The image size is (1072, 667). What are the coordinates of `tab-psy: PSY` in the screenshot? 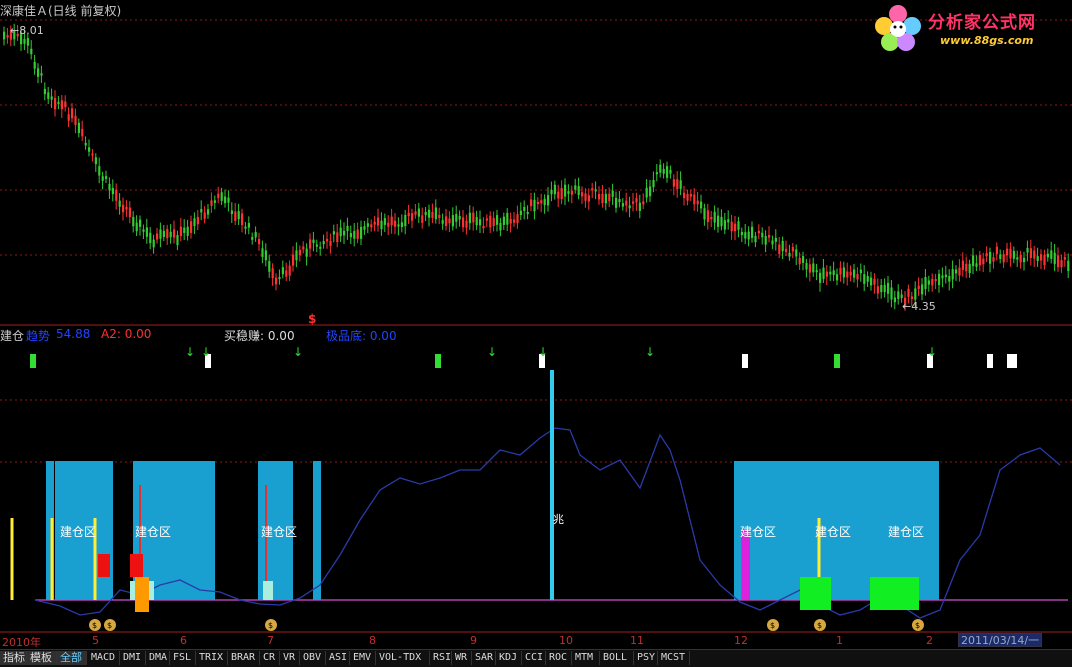 It's located at (646, 658).